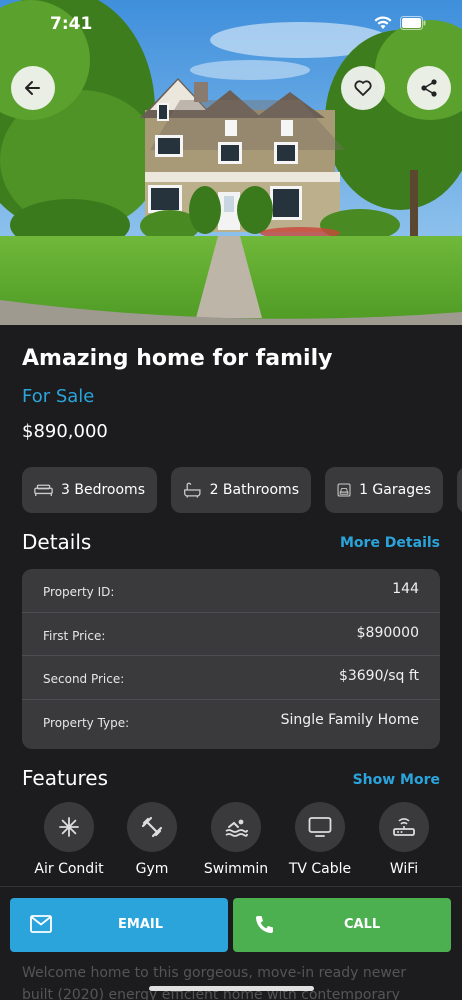 The height and width of the screenshot is (1000, 462). Describe the element at coordinates (41, 924) in the screenshot. I see `mail-icon` at that location.